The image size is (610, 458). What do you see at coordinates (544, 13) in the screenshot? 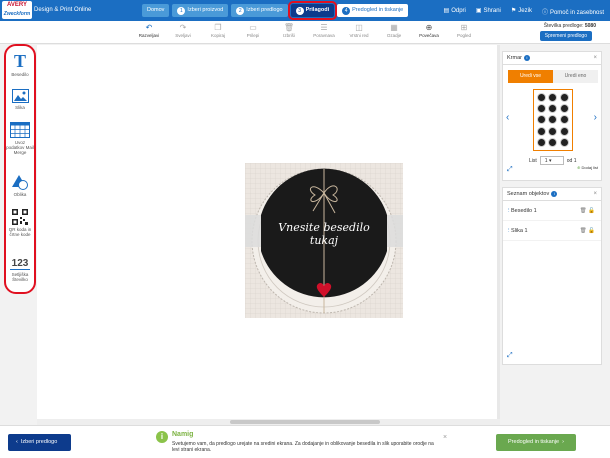
I see `help-icon: ⓘ` at bounding box center [544, 13].